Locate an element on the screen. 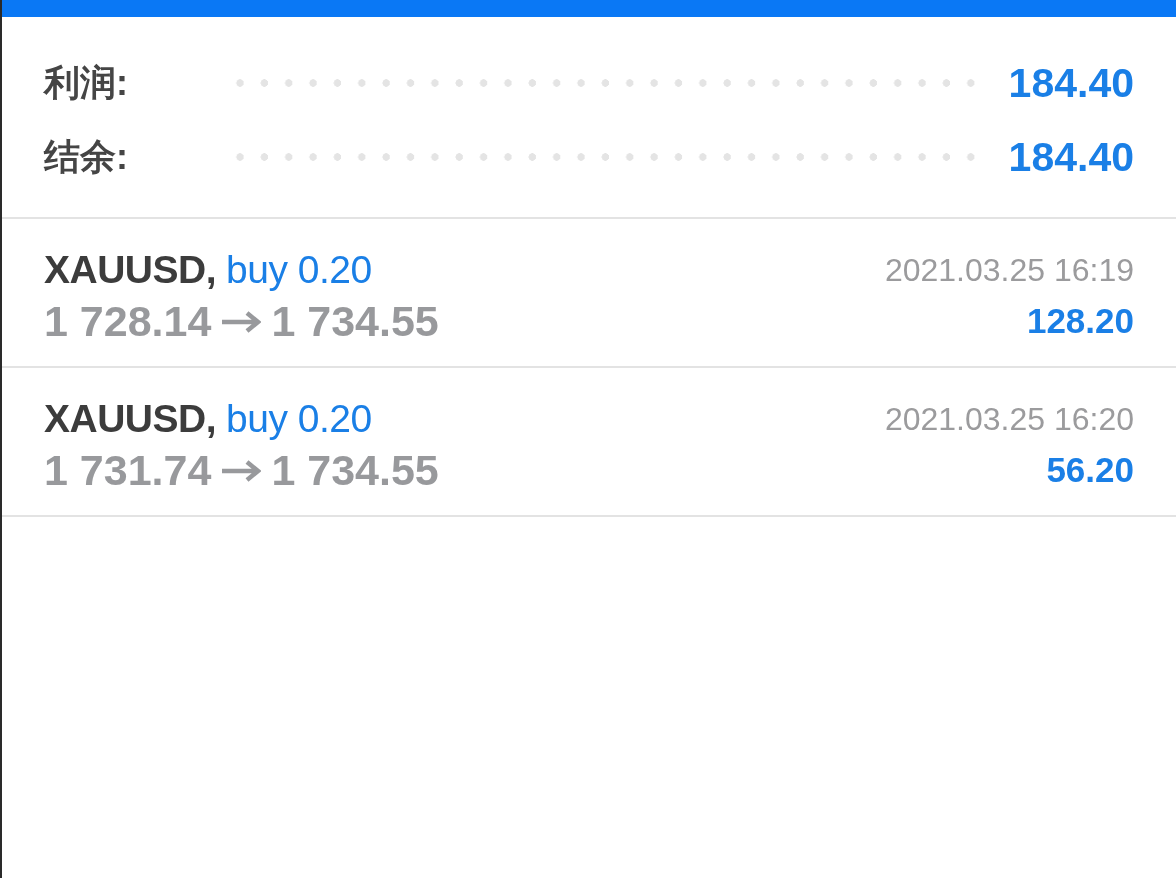  deal-profit: 128.20 is located at coordinates (1080, 321).